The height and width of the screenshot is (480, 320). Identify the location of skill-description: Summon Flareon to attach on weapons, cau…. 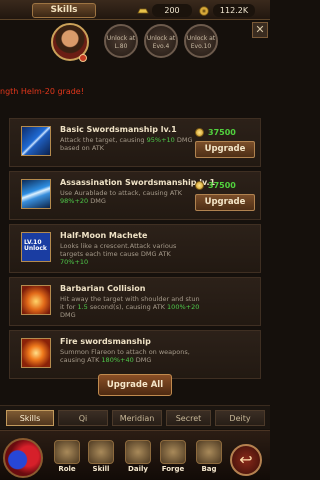
(125, 356).